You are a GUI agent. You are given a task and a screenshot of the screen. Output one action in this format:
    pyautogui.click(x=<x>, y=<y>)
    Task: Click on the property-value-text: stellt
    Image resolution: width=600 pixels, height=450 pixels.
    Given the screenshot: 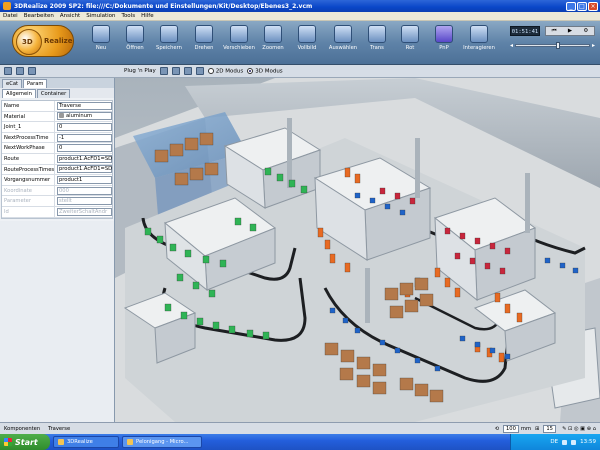 What is the action you would take?
    pyautogui.click(x=65, y=201)
    